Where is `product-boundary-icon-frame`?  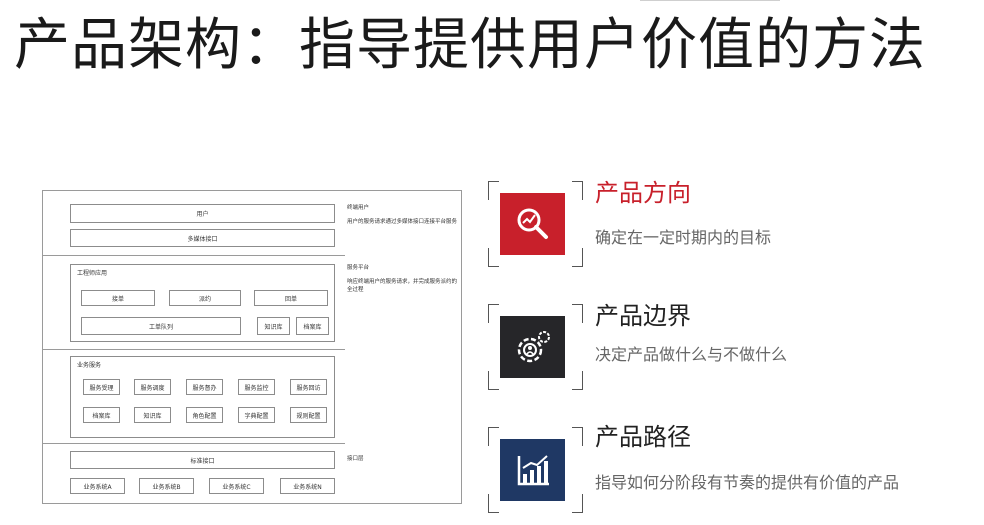
product-boundary-icon-frame is located at coordinates (535, 347).